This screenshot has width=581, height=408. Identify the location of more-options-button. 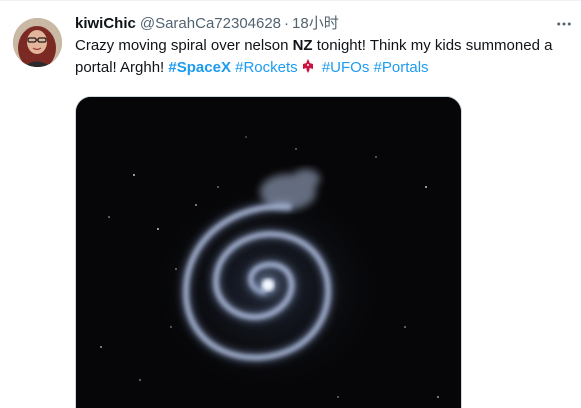
(564, 24).